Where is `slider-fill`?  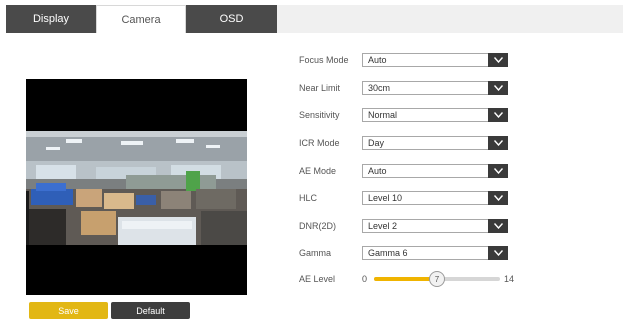 slider-fill is located at coordinates (405, 279).